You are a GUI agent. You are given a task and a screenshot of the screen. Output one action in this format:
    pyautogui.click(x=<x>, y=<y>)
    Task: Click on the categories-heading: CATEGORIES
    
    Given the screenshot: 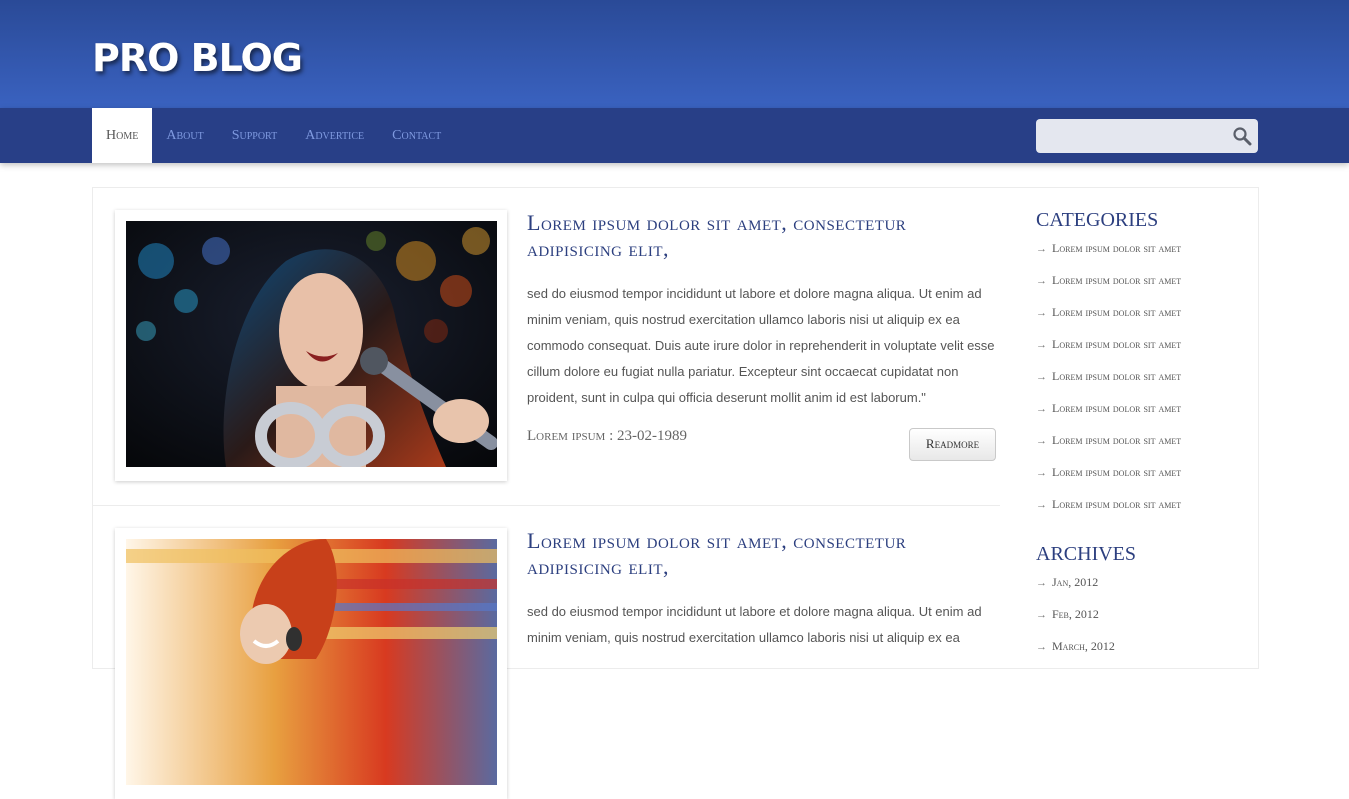 What is the action you would take?
    pyautogui.click(x=1097, y=220)
    